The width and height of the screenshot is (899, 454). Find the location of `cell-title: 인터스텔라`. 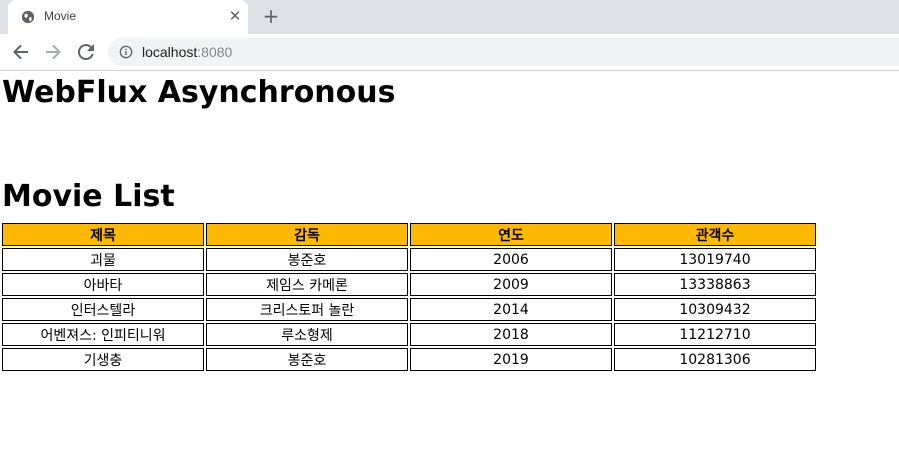

cell-title: 인터스텔라 is located at coordinates (103, 309).